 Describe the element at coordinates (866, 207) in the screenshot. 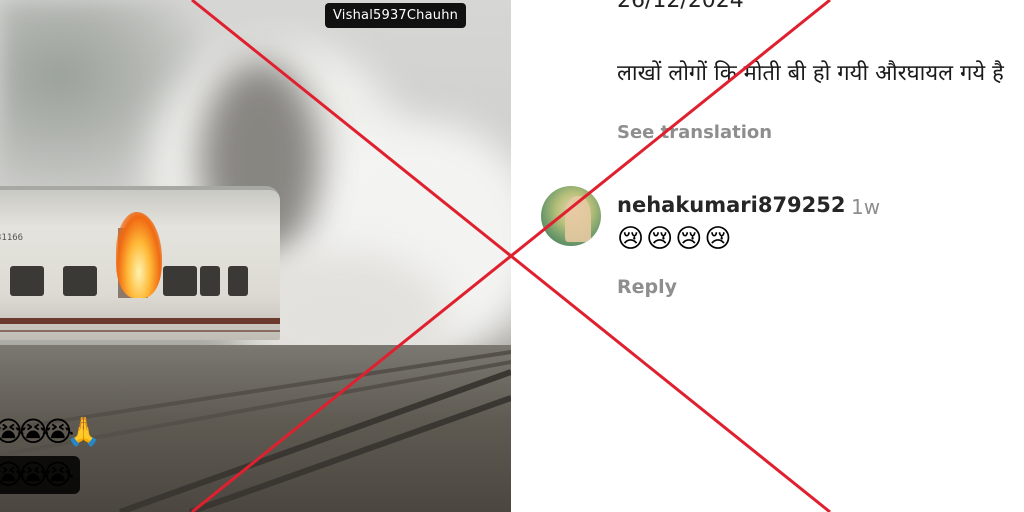

I see `comment-time: 1w` at that location.